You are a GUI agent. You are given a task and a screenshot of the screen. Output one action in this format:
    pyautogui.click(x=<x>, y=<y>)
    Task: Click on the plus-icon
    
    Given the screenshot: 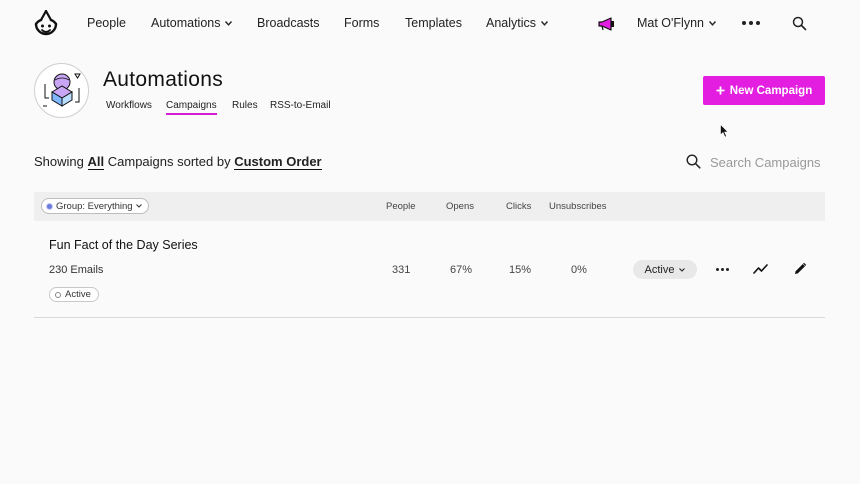 What is the action you would take?
    pyautogui.click(x=720, y=90)
    